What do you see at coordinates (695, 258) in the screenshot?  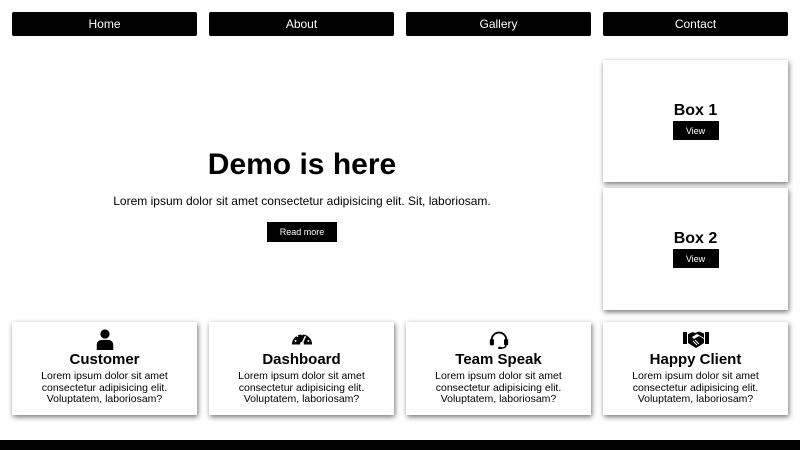 I see `box-2-view-button: View` at bounding box center [695, 258].